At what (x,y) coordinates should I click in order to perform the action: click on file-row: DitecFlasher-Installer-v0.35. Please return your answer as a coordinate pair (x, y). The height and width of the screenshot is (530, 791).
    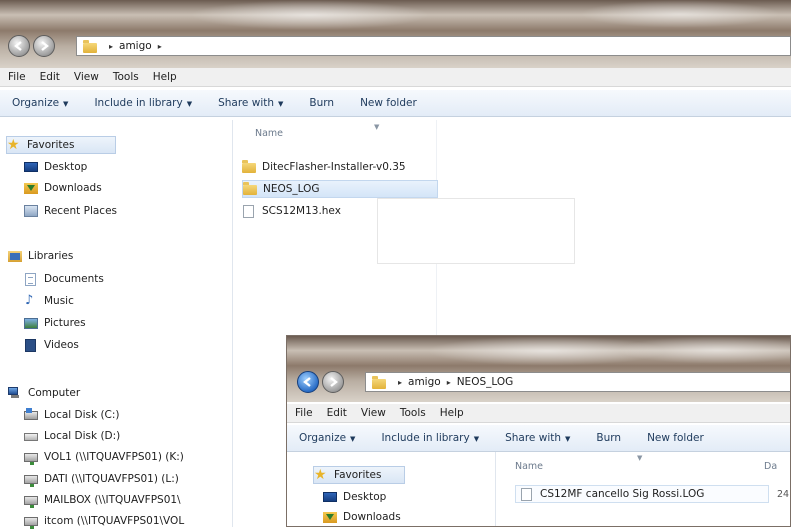
    Looking at the image, I should click on (324, 167).